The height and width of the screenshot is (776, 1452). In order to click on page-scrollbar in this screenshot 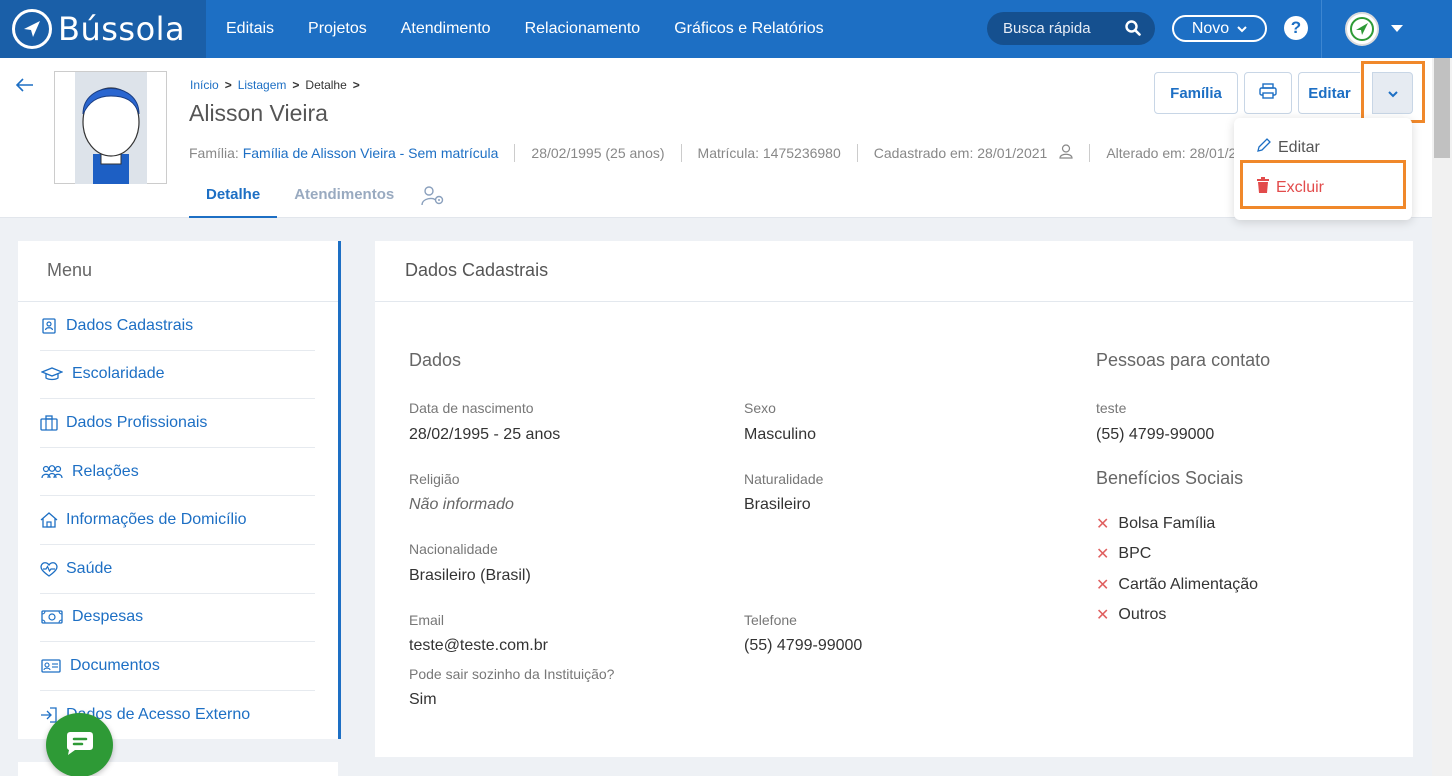, I will do `click(1442, 417)`.